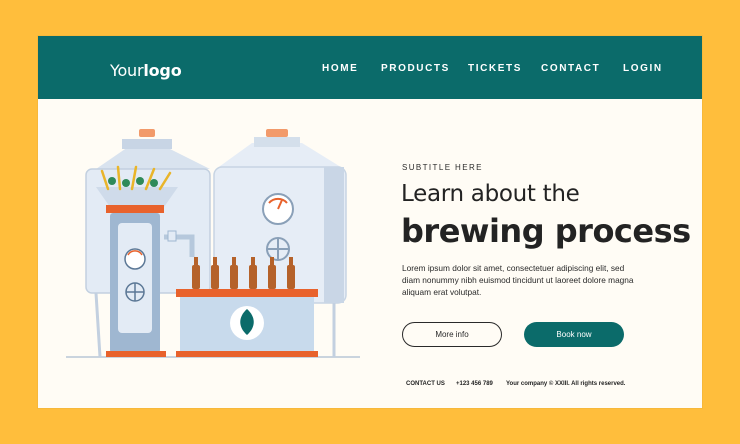 This screenshot has height=444, width=740. I want to click on hero-subtitle: SUBTITLE HERE, so click(442, 167).